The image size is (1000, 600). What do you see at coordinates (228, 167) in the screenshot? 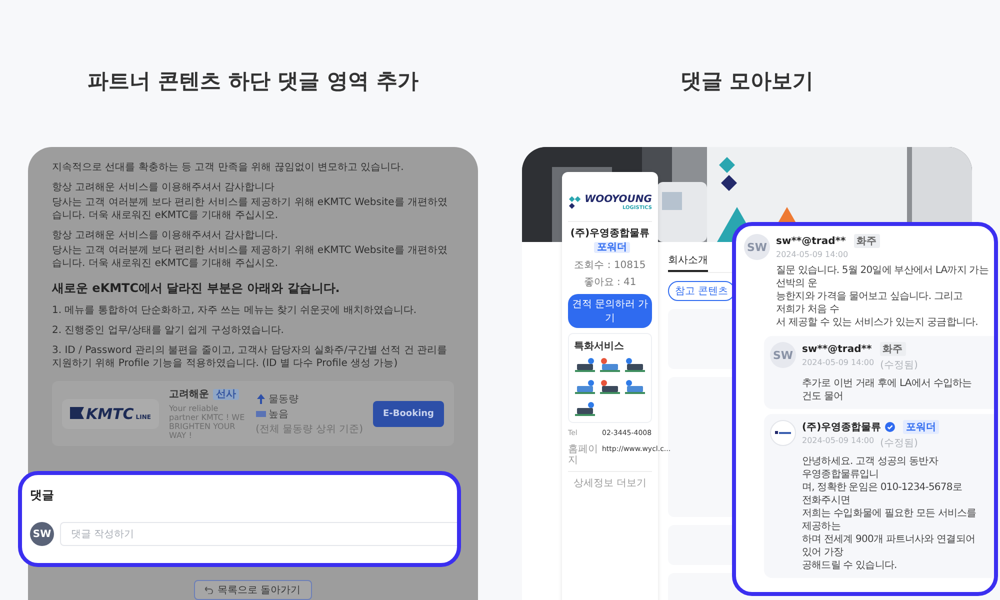
I see `body-text: 지속적으로 선대를 확충하는 등 고객 만족을 위해 끊임없이 변모하고 있습니다.` at bounding box center [228, 167].